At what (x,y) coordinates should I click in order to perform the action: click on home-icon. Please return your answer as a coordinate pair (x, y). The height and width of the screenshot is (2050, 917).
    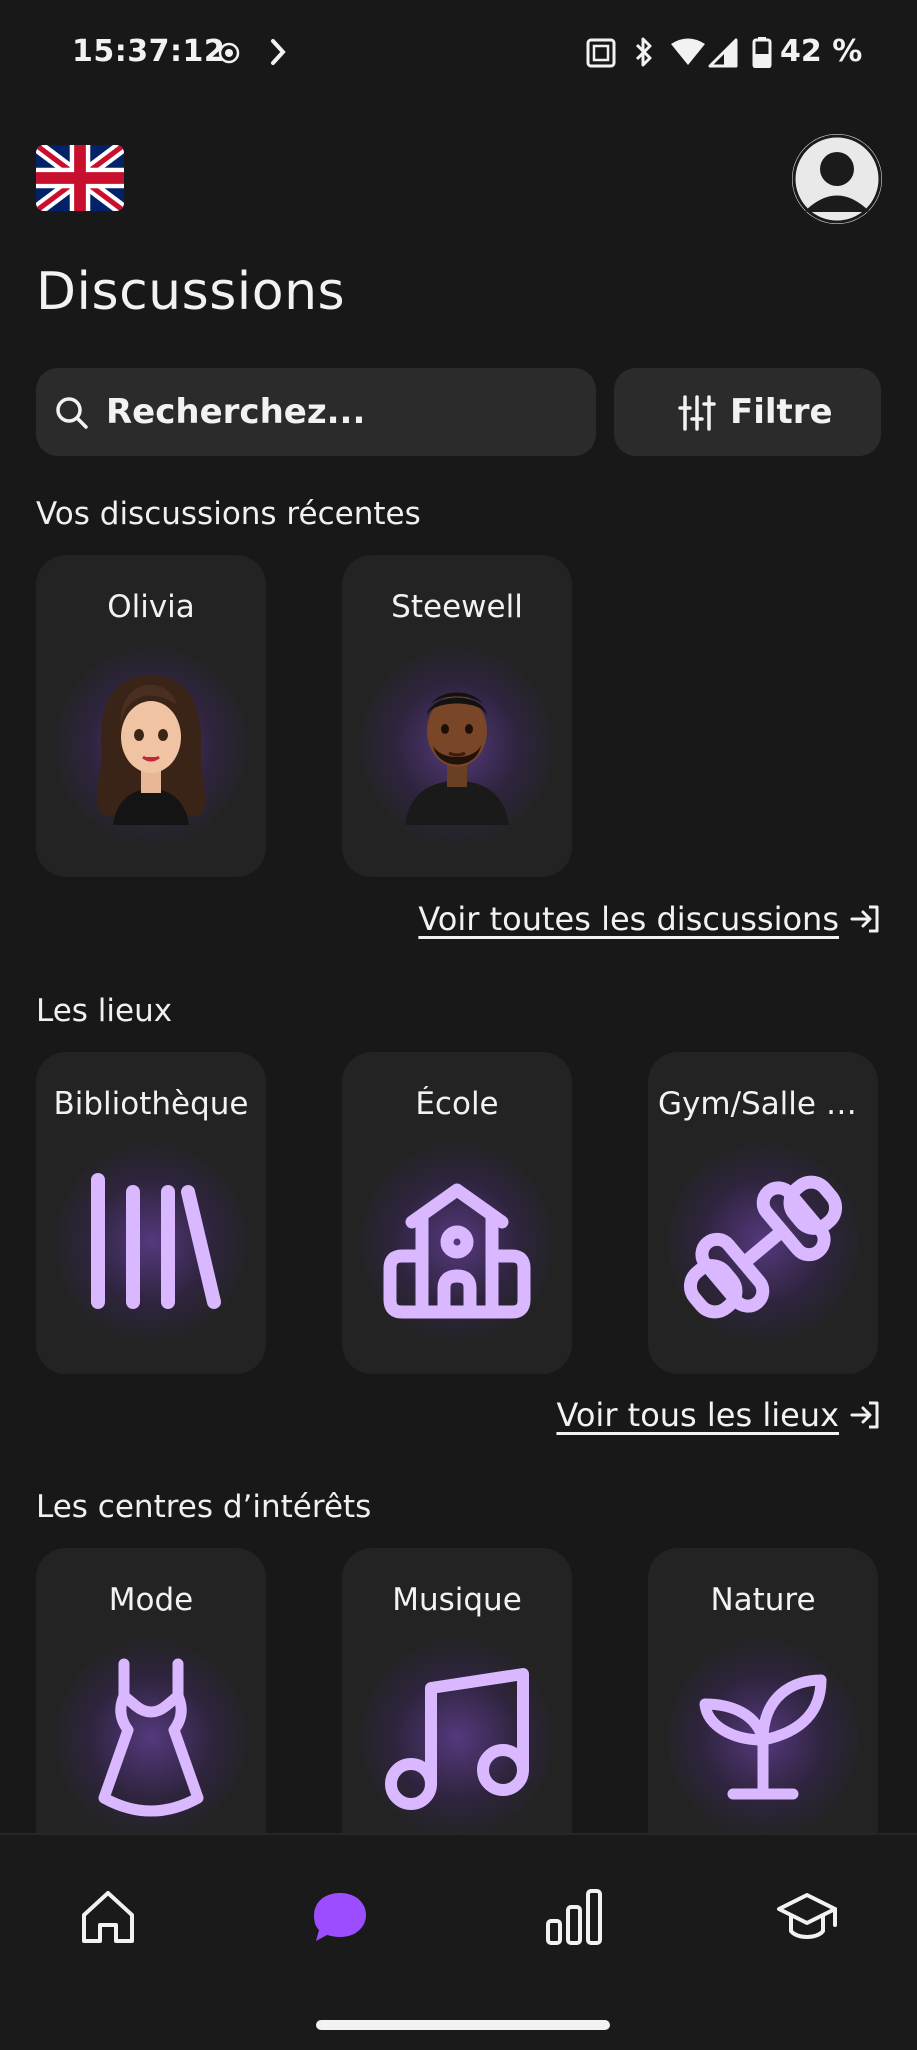
    Looking at the image, I should click on (108, 1917).